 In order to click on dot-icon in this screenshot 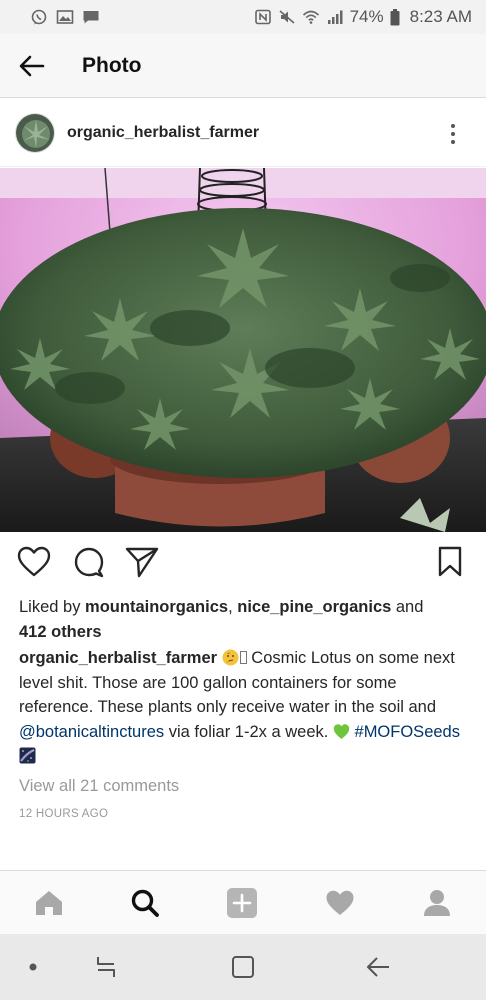, I will do `click(33, 967)`.